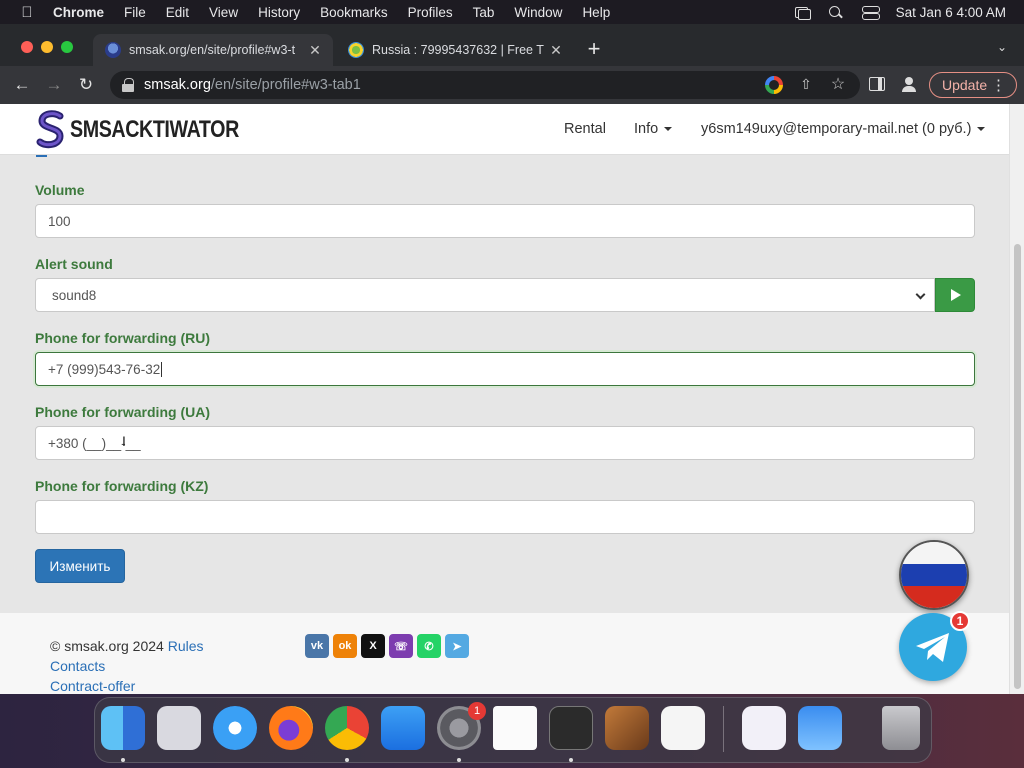 The height and width of the screenshot is (768, 1024). Describe the element at coordinates (920, 294) in the screenshot. I see `chevron-down-icon` at that location.